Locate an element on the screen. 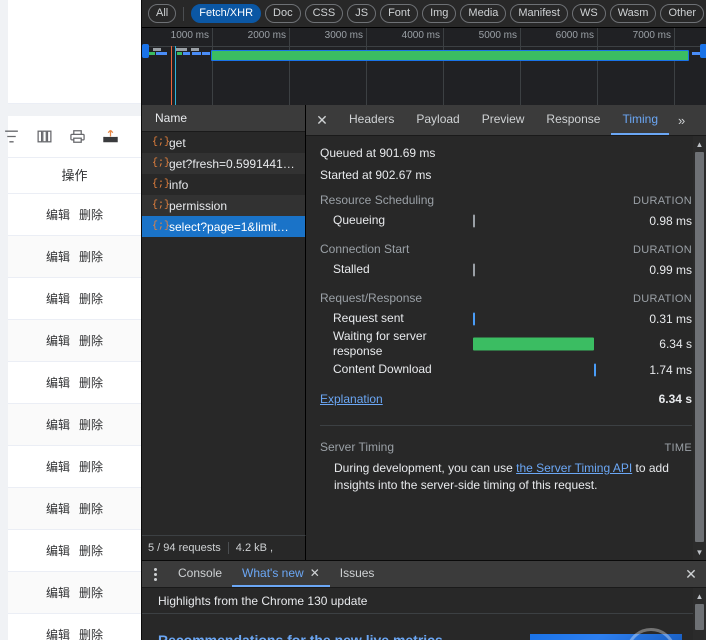 The width and height of the screenshot is (706, 640). timing-section-header: Resource Scheduling DURATION is located at coordinates (506, 200).